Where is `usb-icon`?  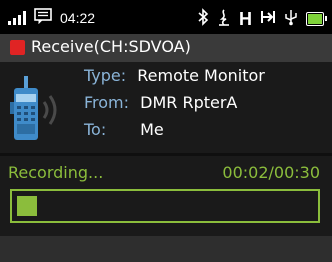
usb-icon is located at coordinates (291, 19).